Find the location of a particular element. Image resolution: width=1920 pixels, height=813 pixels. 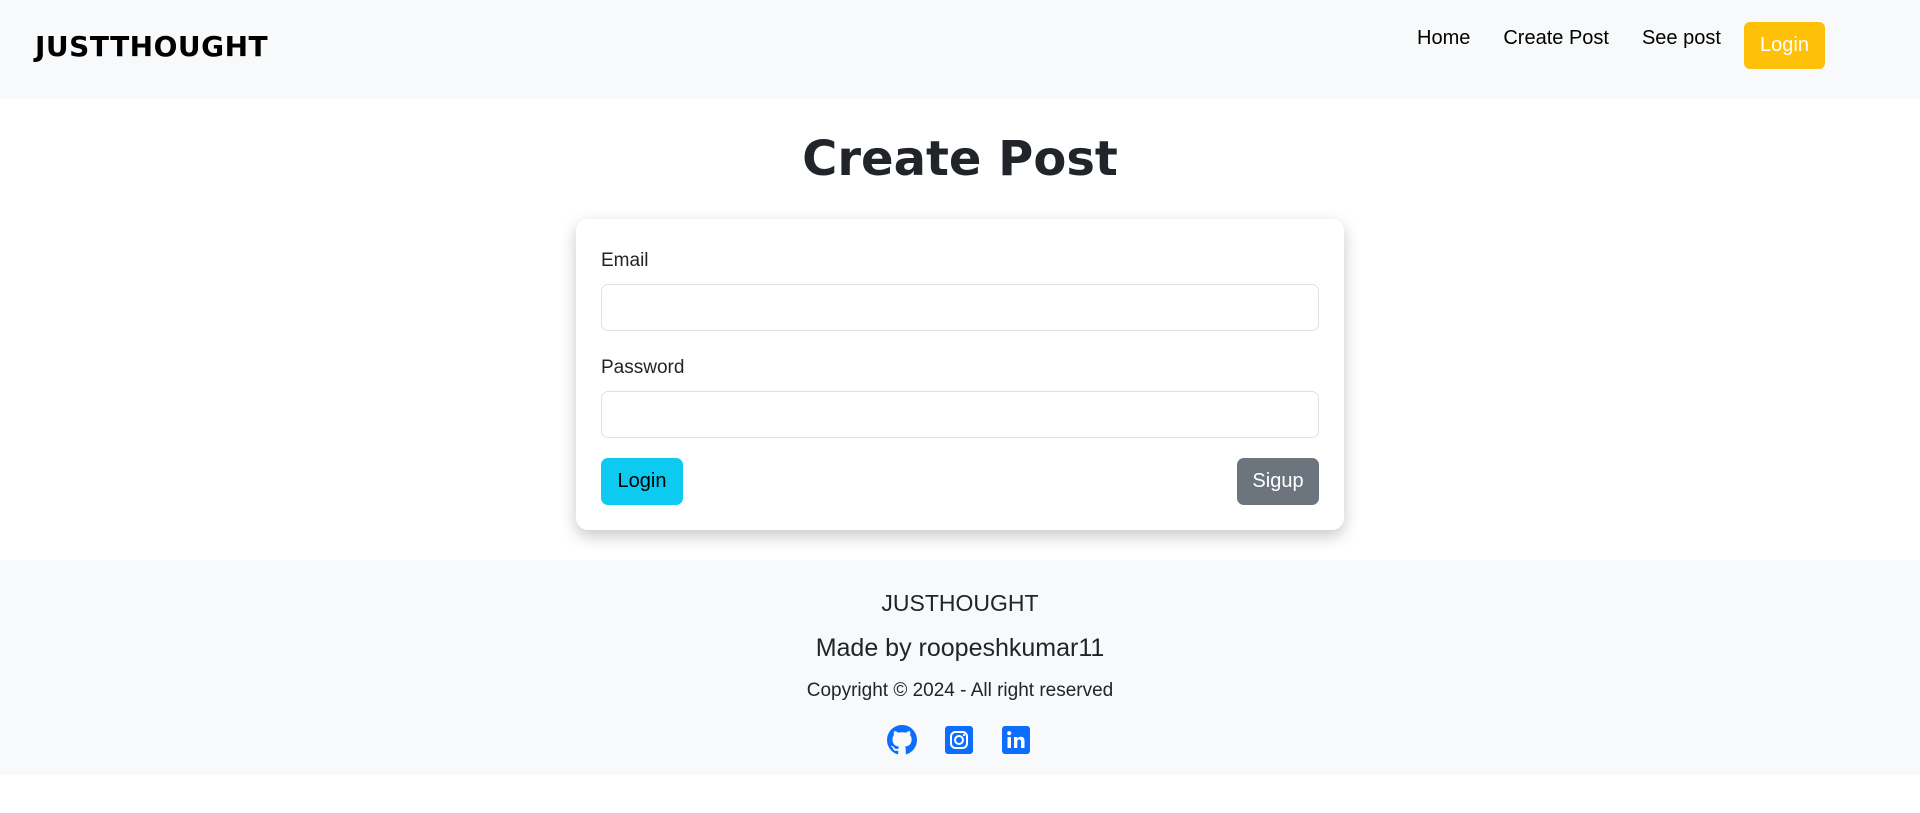

nav-login-button: Login is located at coordinates (1784, 45).